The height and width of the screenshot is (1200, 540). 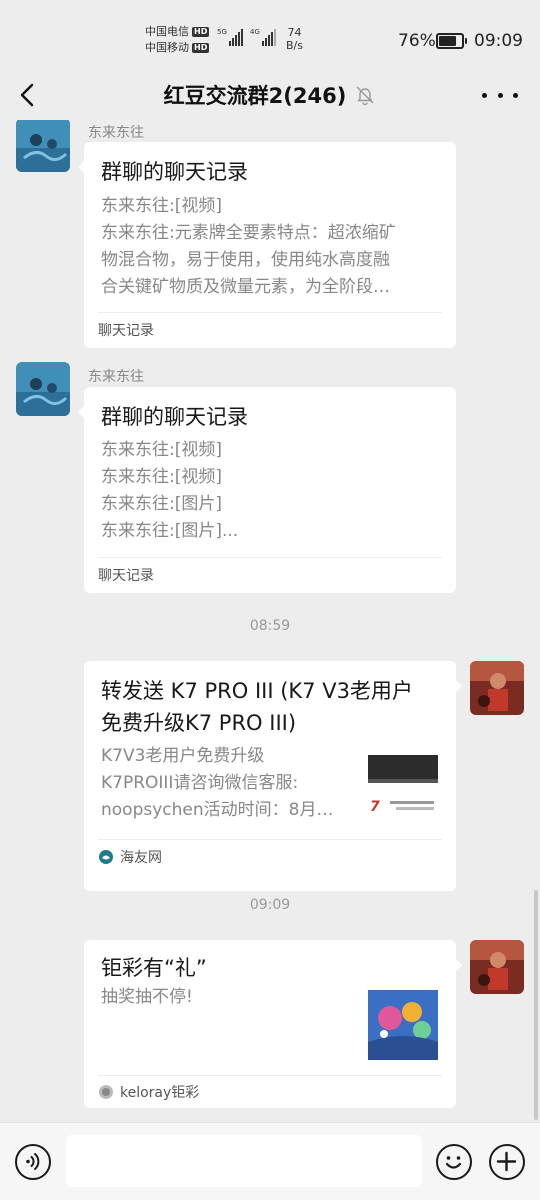 I want to click on add-icon, so click(x=507, y=1162).